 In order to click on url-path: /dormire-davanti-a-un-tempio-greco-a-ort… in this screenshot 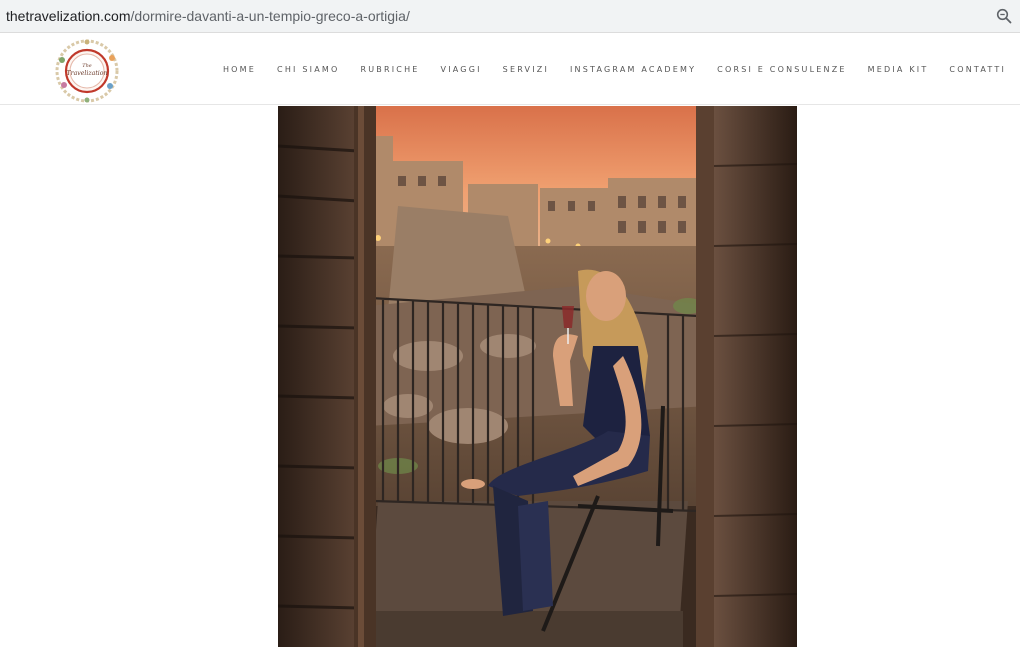, I will do `click(270, 16)`.